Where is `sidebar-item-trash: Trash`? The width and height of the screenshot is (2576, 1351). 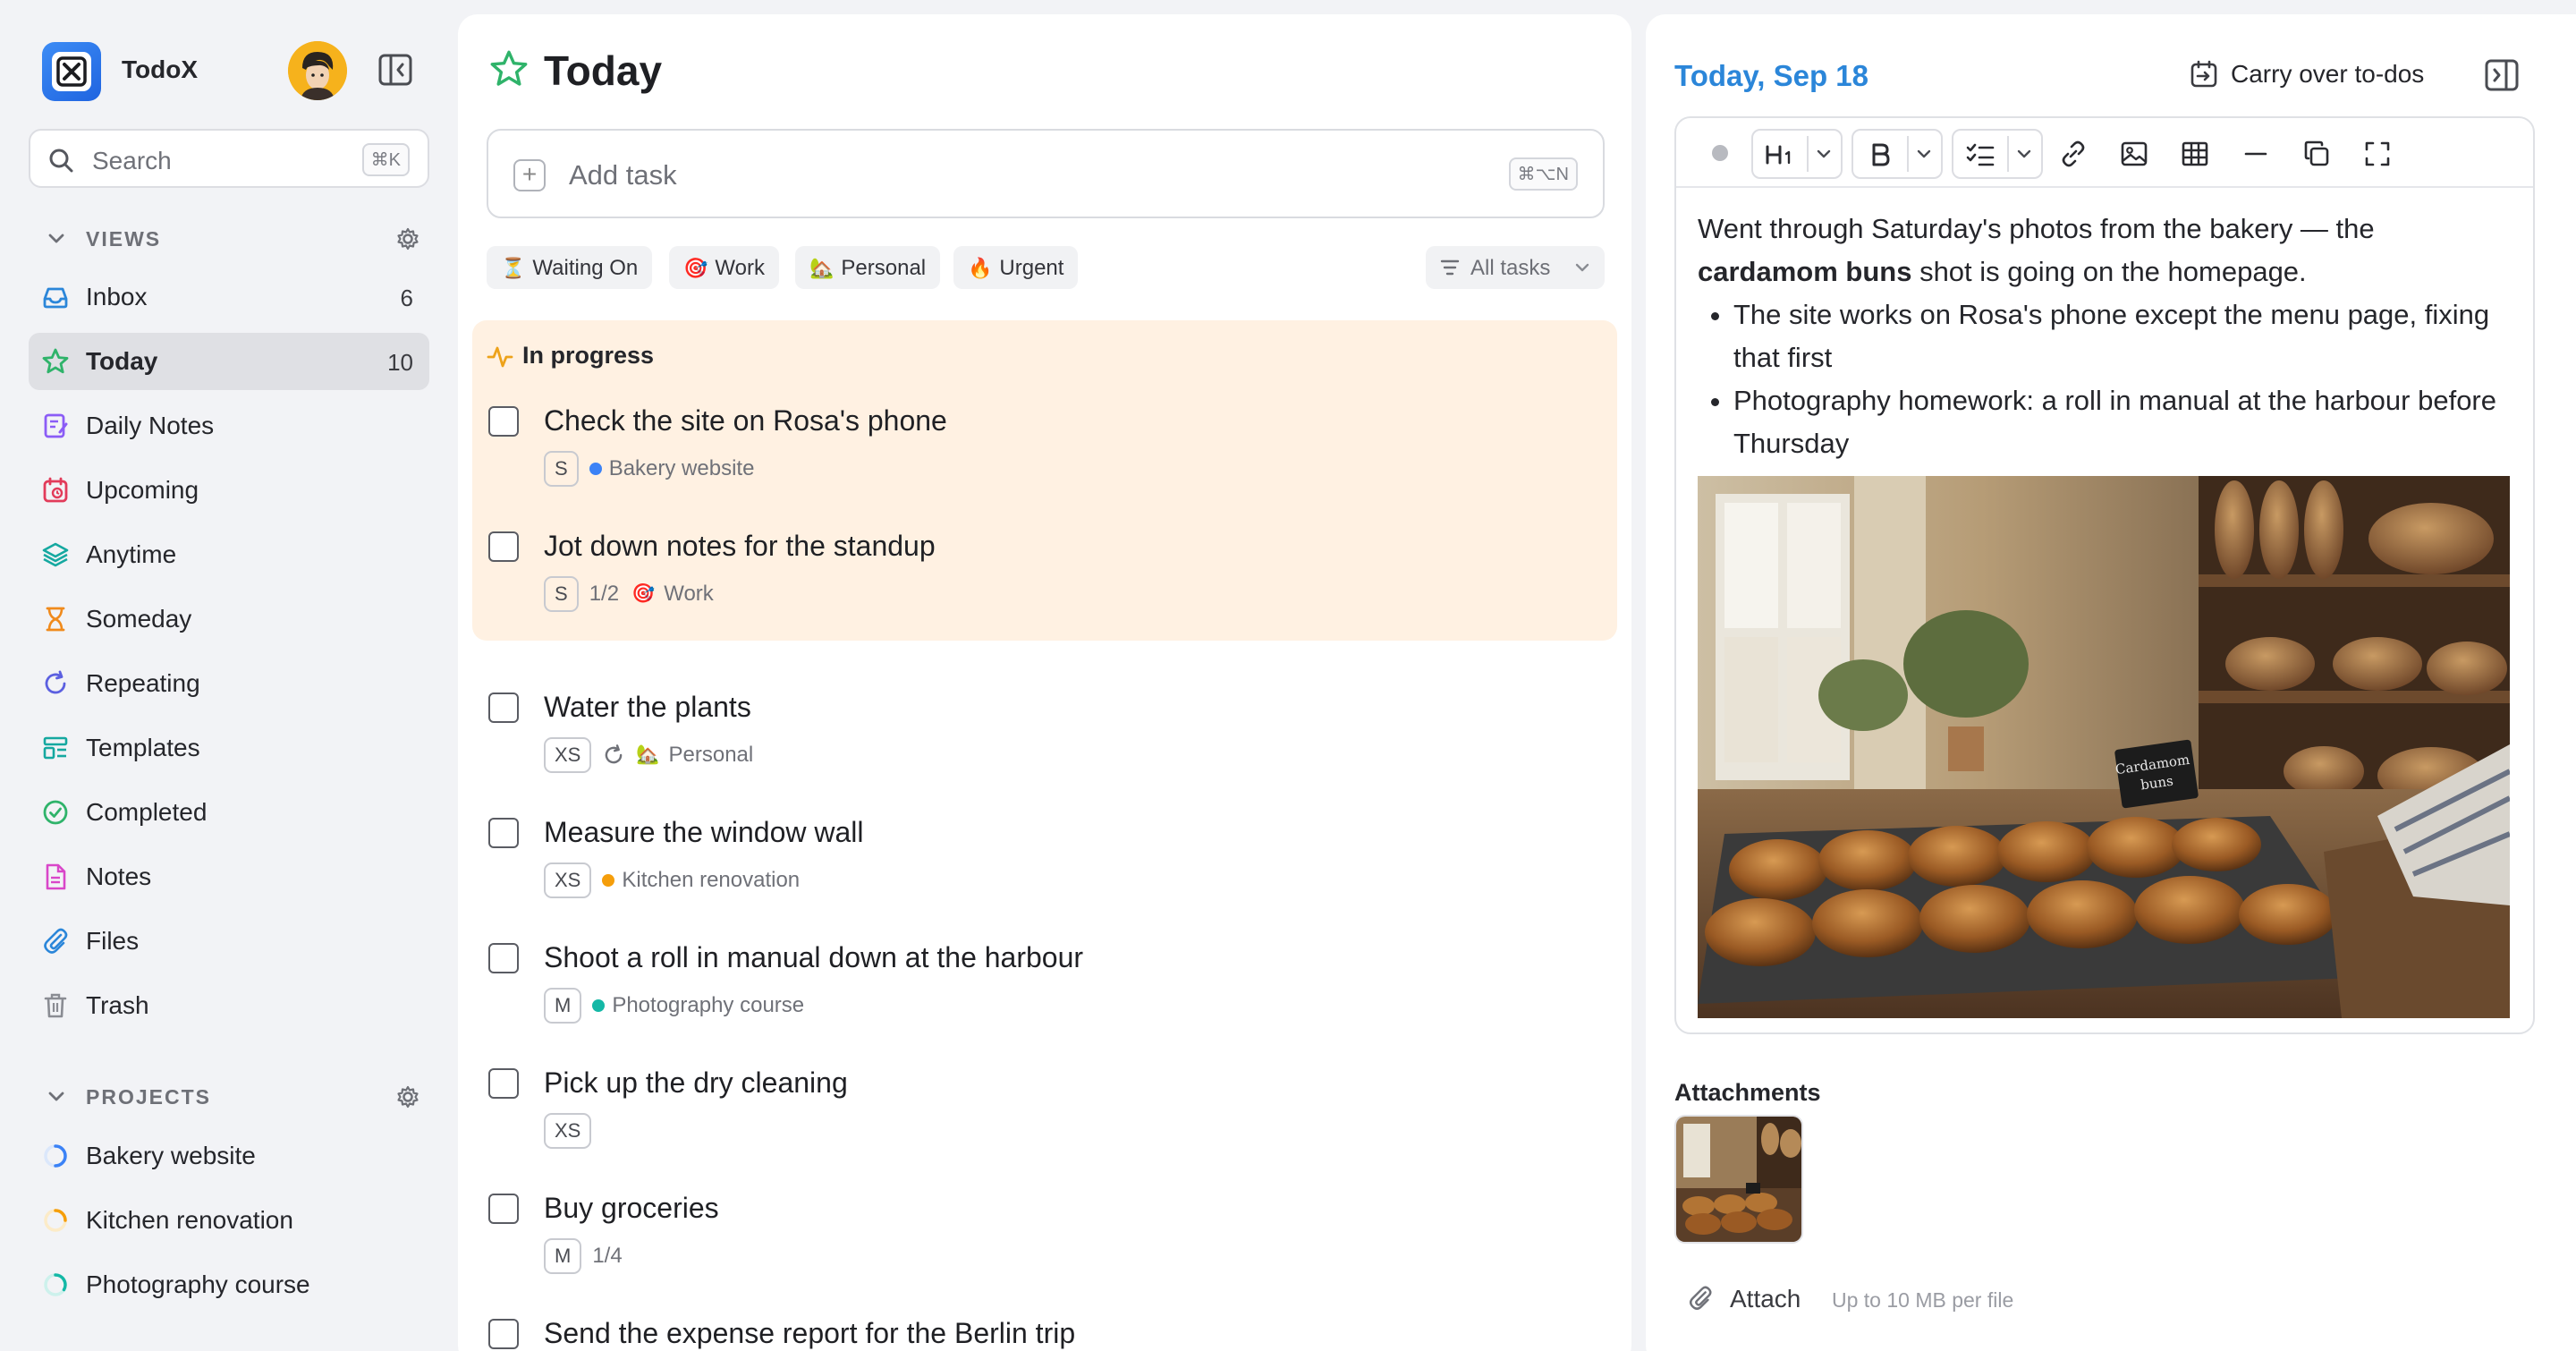
sidebar-item-trash: Trash is located at coordinates (229, 1006).